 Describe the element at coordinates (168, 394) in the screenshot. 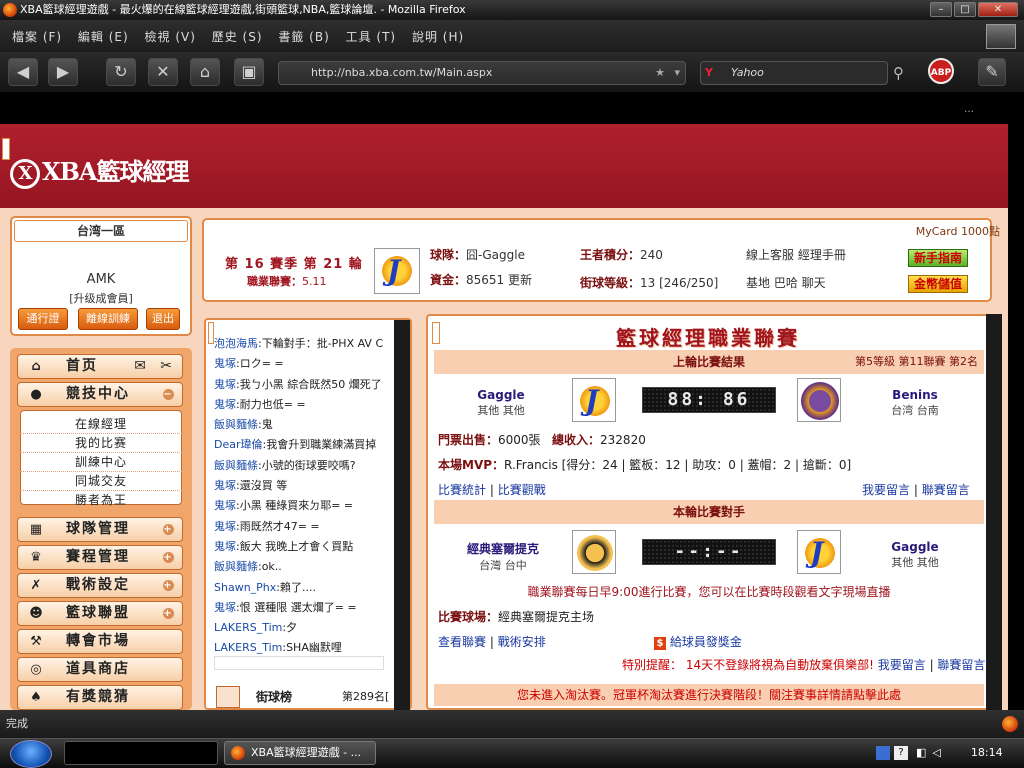

I see `collapse-icon: −` at that location.